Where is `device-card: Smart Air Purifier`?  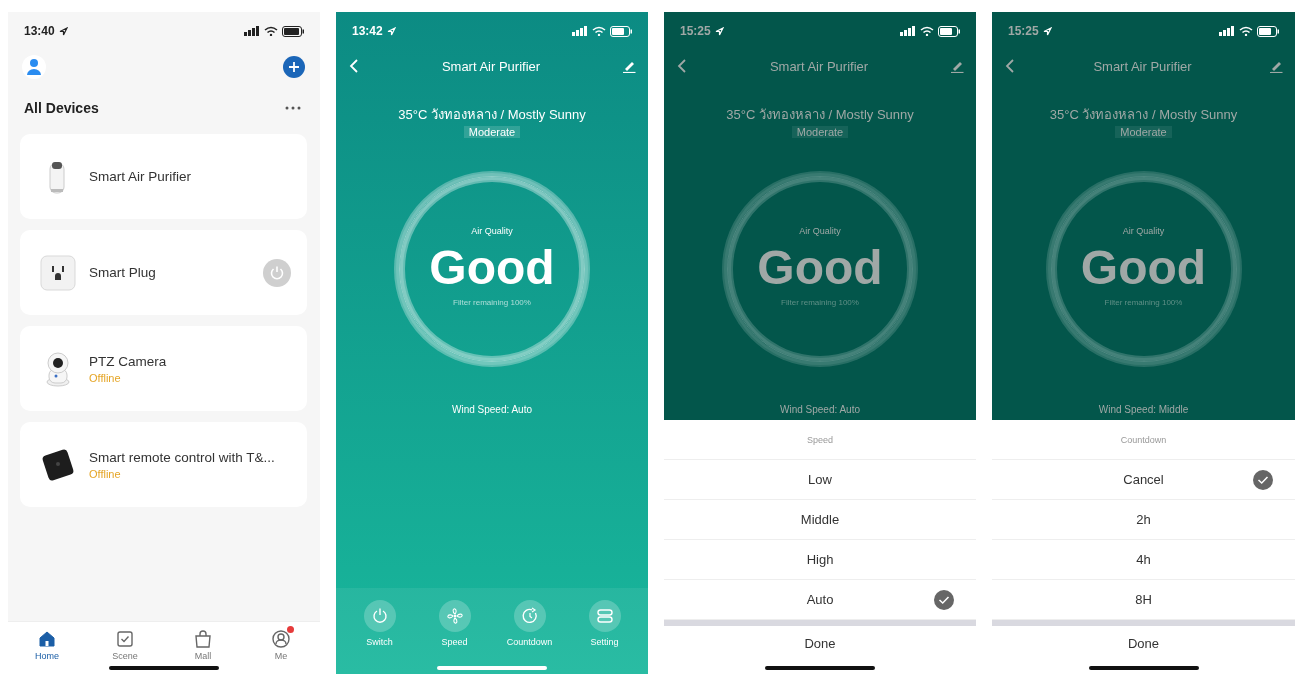
device-card: Smart Air Purifier is located at coordinates (163, 176).